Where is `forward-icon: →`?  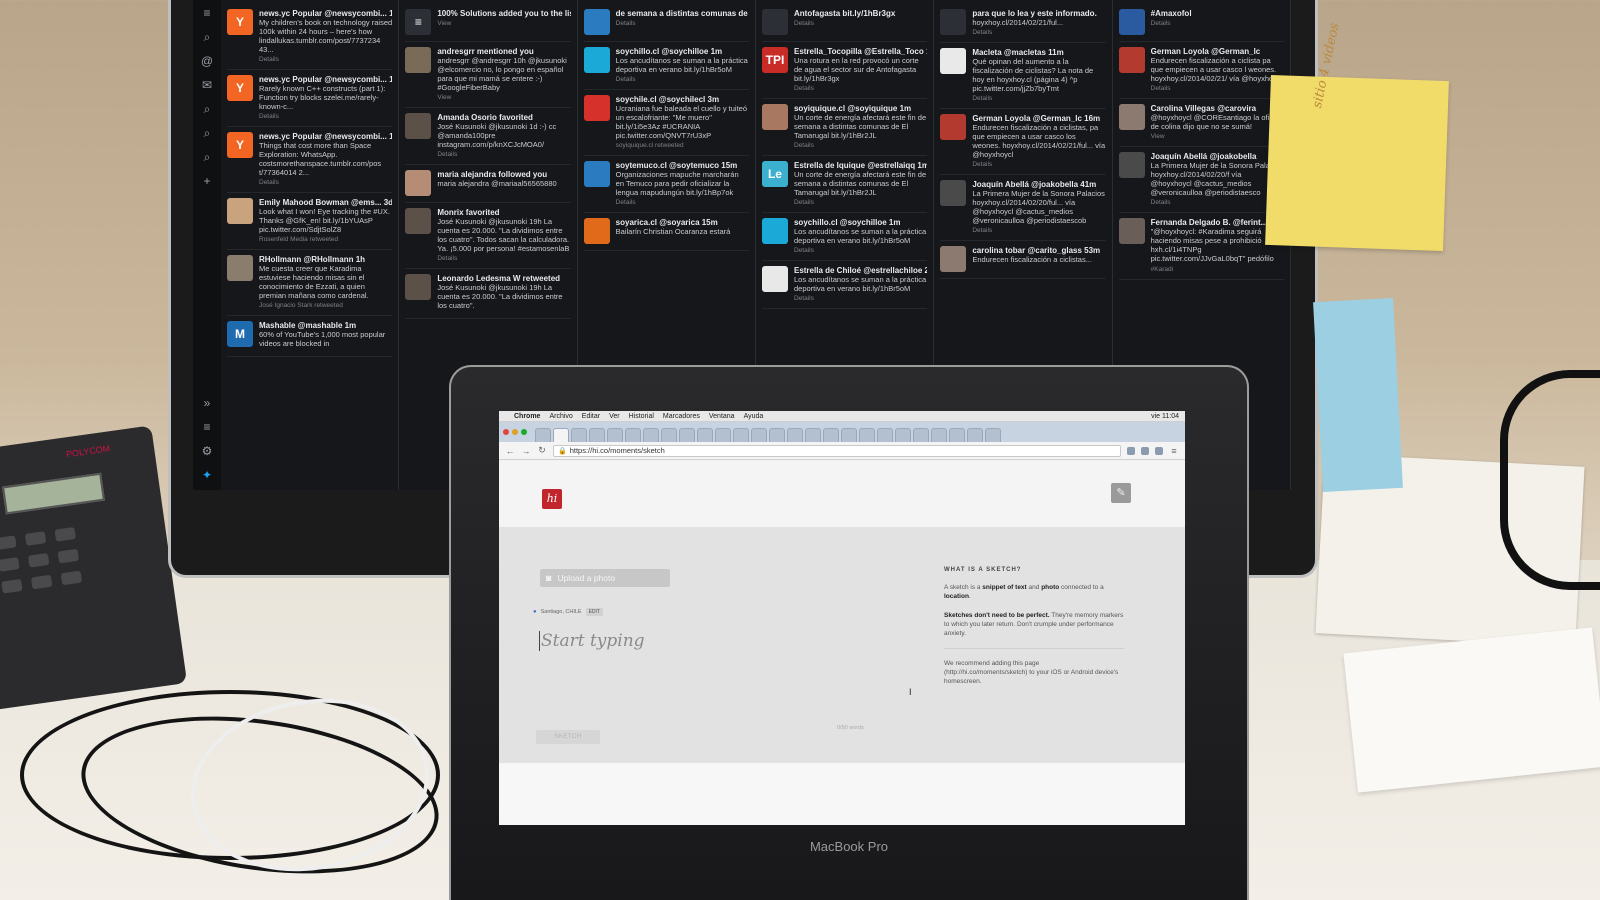
forward-icon: → is located at coordinates (526, 451).